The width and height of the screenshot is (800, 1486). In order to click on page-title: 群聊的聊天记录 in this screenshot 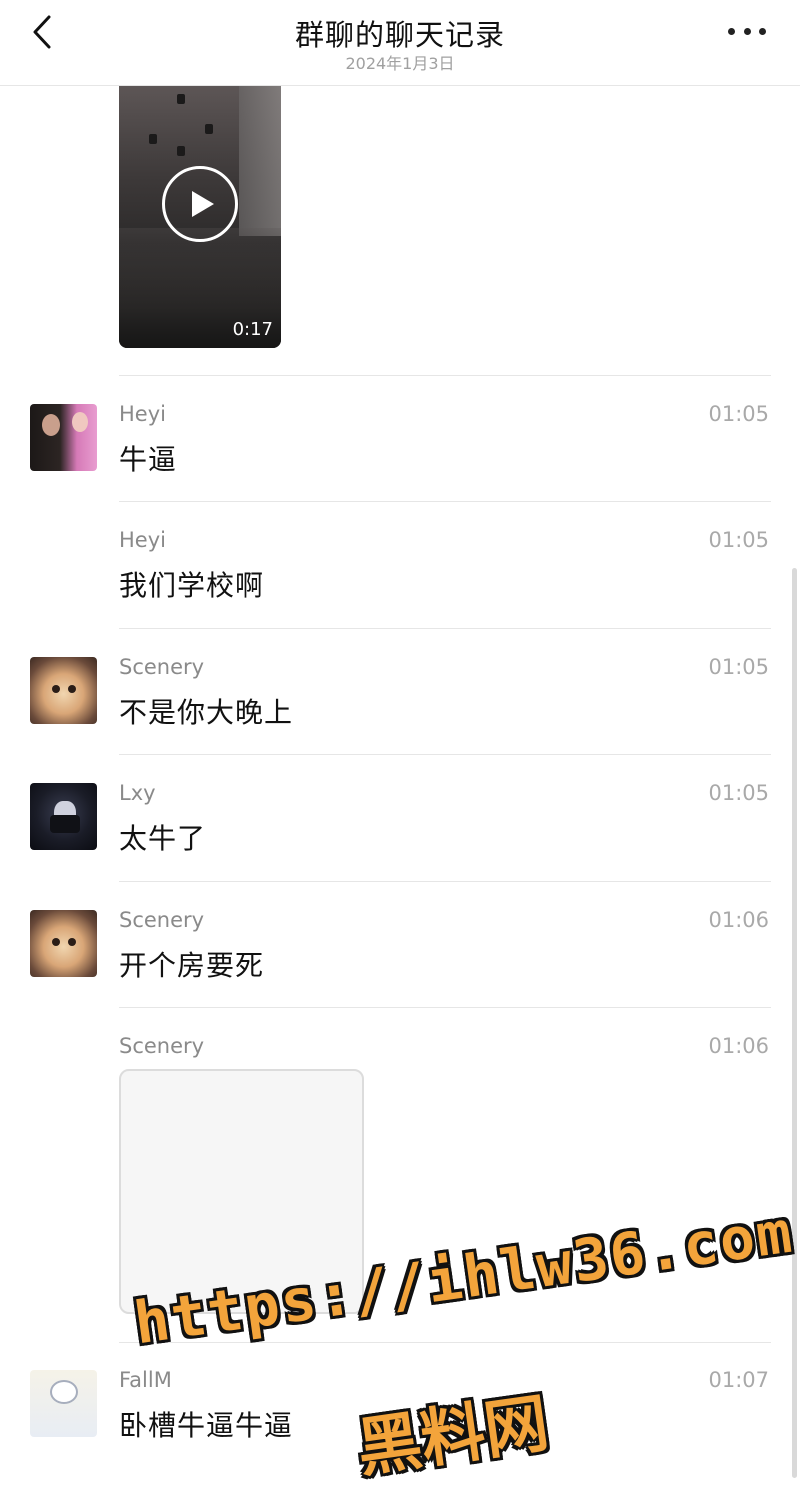, I will do `click(399, 35)`.